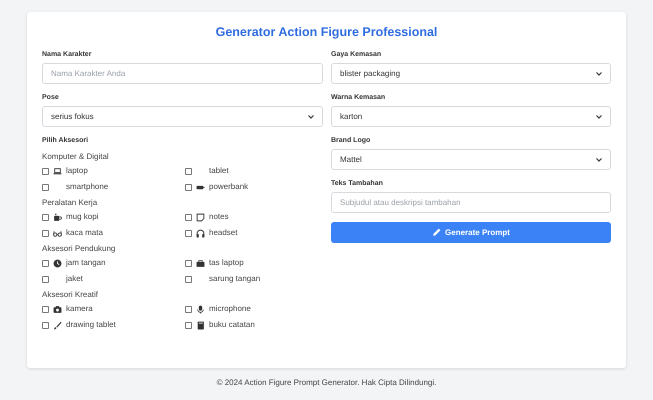  What do you see at coordinates (223, 233) in the screenshot?
I see `checkbox-label: headset` at bounding box center [223, 233].